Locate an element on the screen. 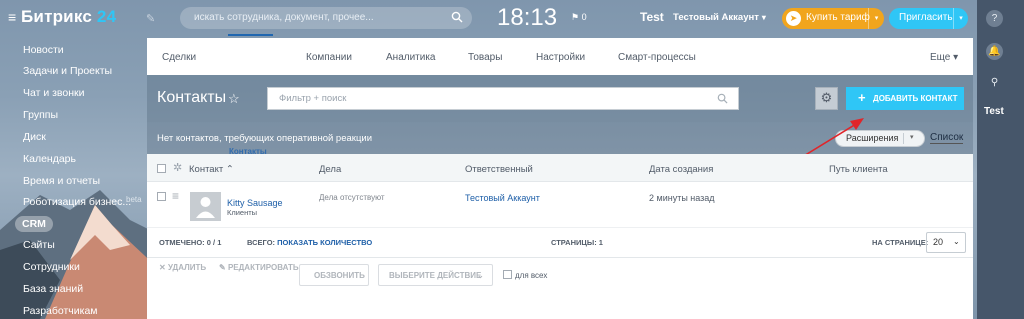  right-panel: ? 🔔 ⚲ Test is located at coordinates (1000, 159).